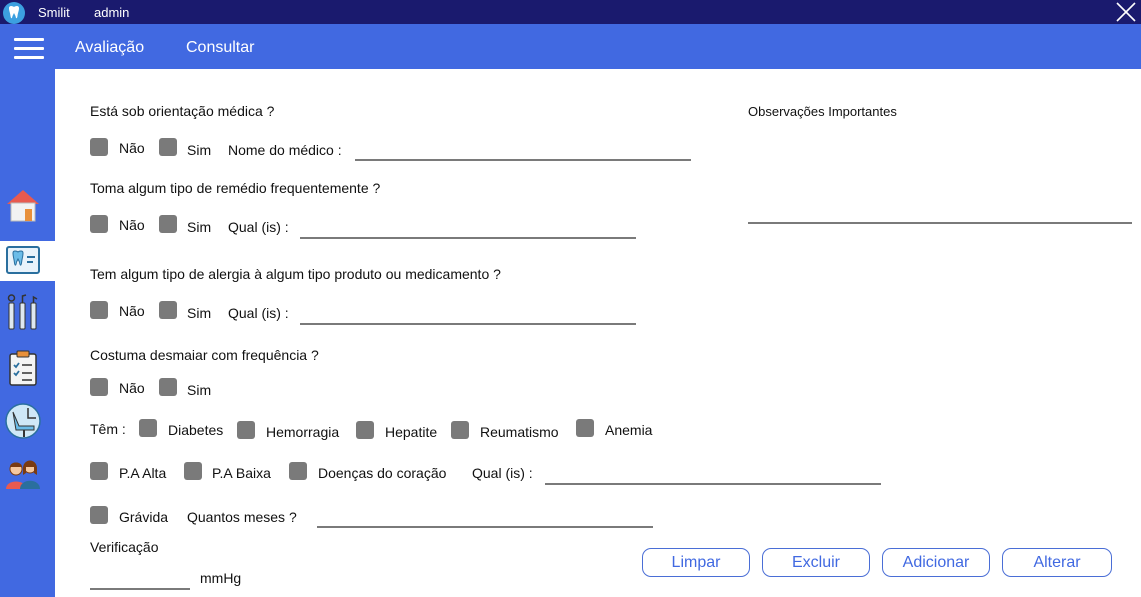  What do you see at coordinates (23, 368) in the screenshot?
I see `checklist-icon` at bounding box center [23, 368].